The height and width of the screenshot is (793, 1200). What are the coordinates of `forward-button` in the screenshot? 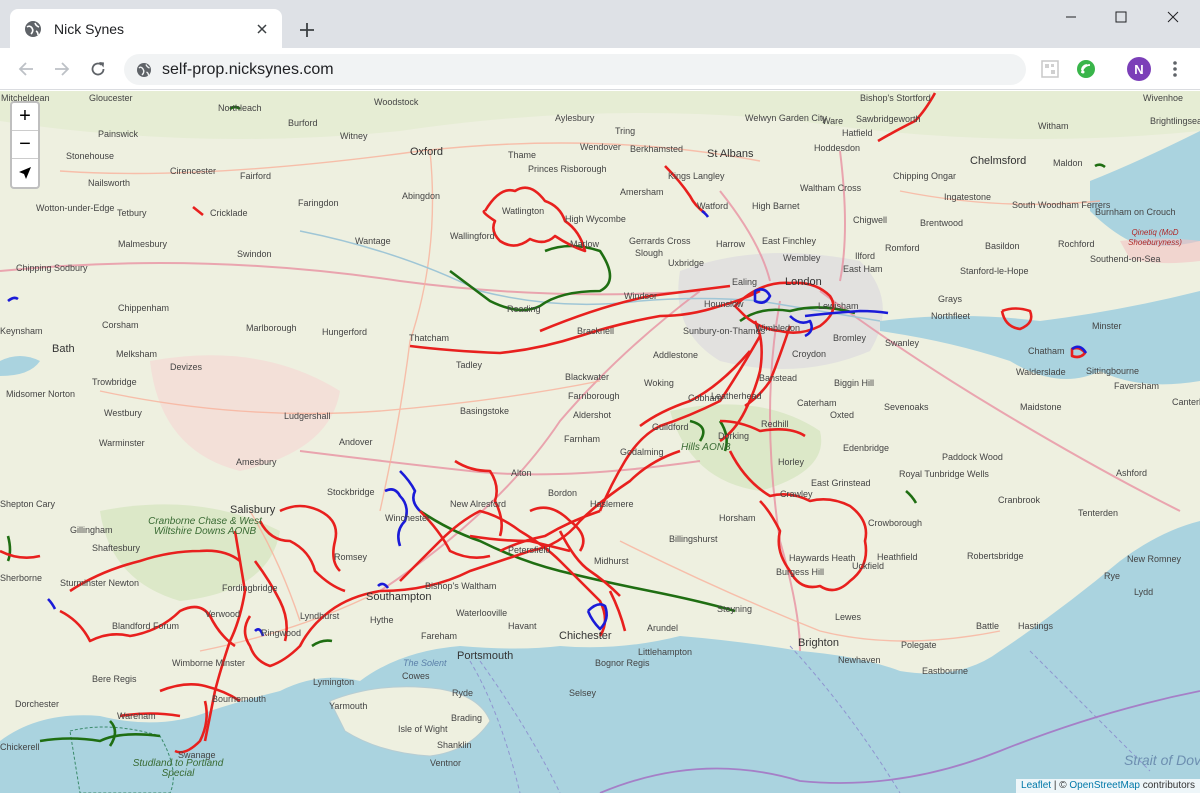 It's located at (62, 69).